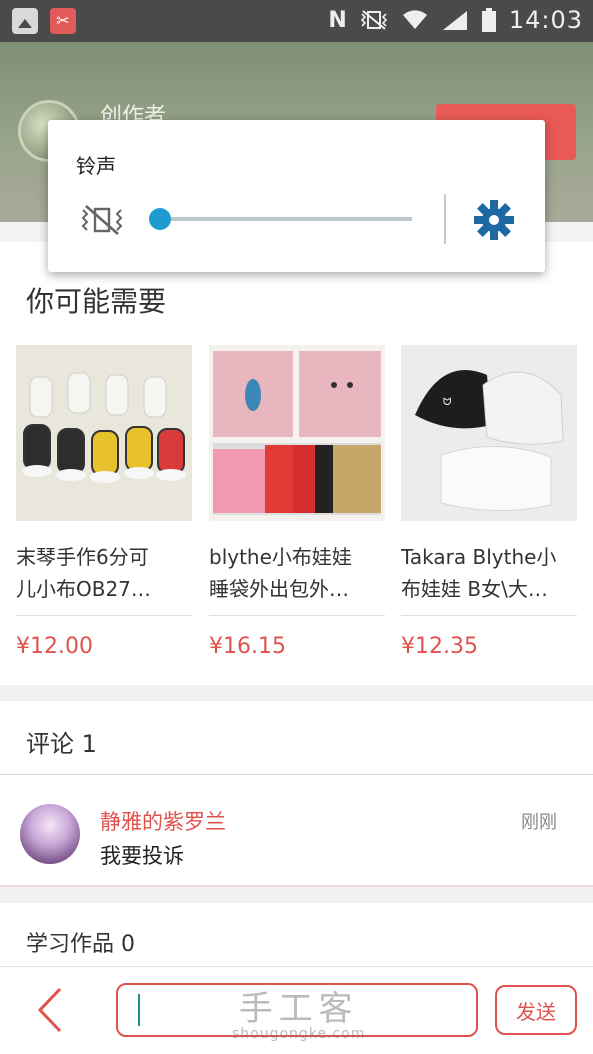 The image size is (593, 1054). Describe the element at coordinates (489, 433) in the screenshot. I see `product-image: ᗢ` at that location.